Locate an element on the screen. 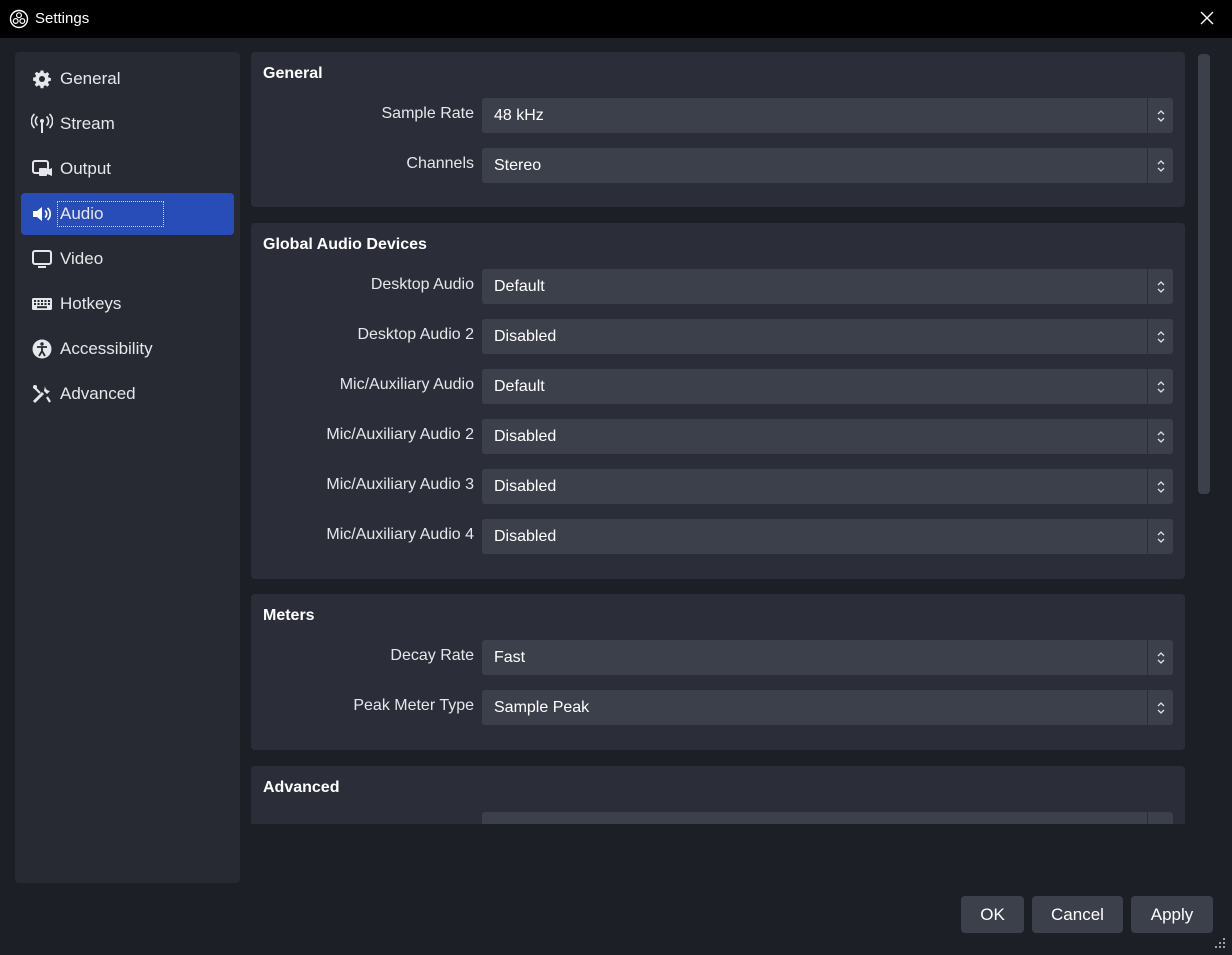  sidebar-item-audio: Audio is located at coordinates (127, 214).